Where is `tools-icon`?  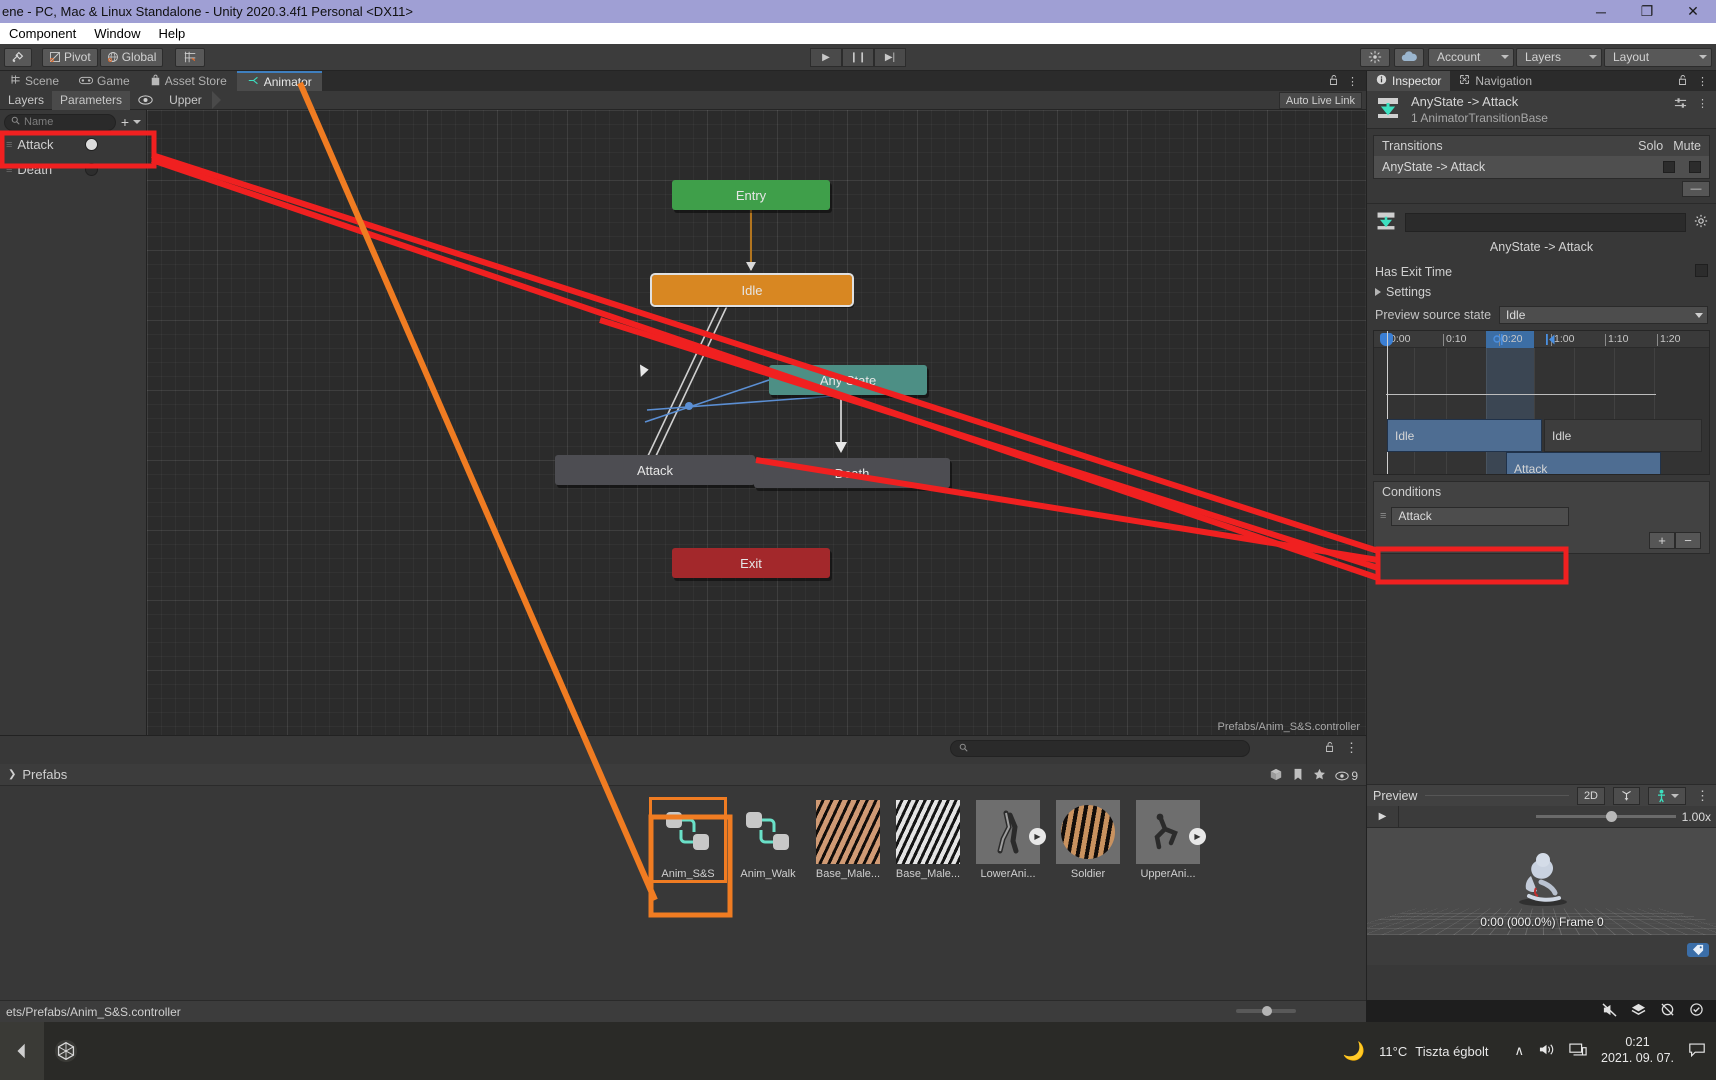
tools-icon is located at coordinates (18, 57).